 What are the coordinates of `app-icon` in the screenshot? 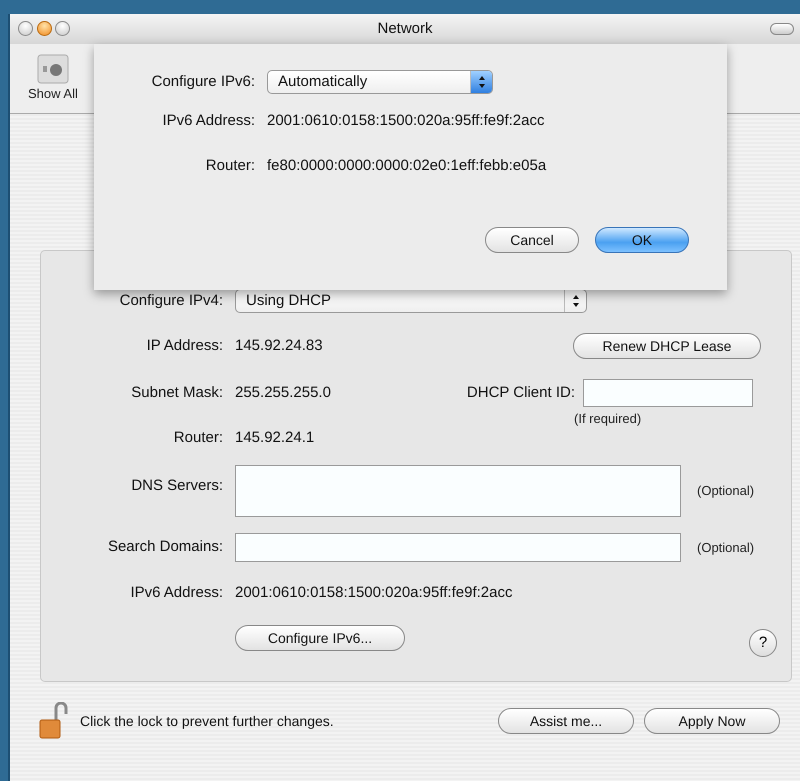 It's located at (52, 69).